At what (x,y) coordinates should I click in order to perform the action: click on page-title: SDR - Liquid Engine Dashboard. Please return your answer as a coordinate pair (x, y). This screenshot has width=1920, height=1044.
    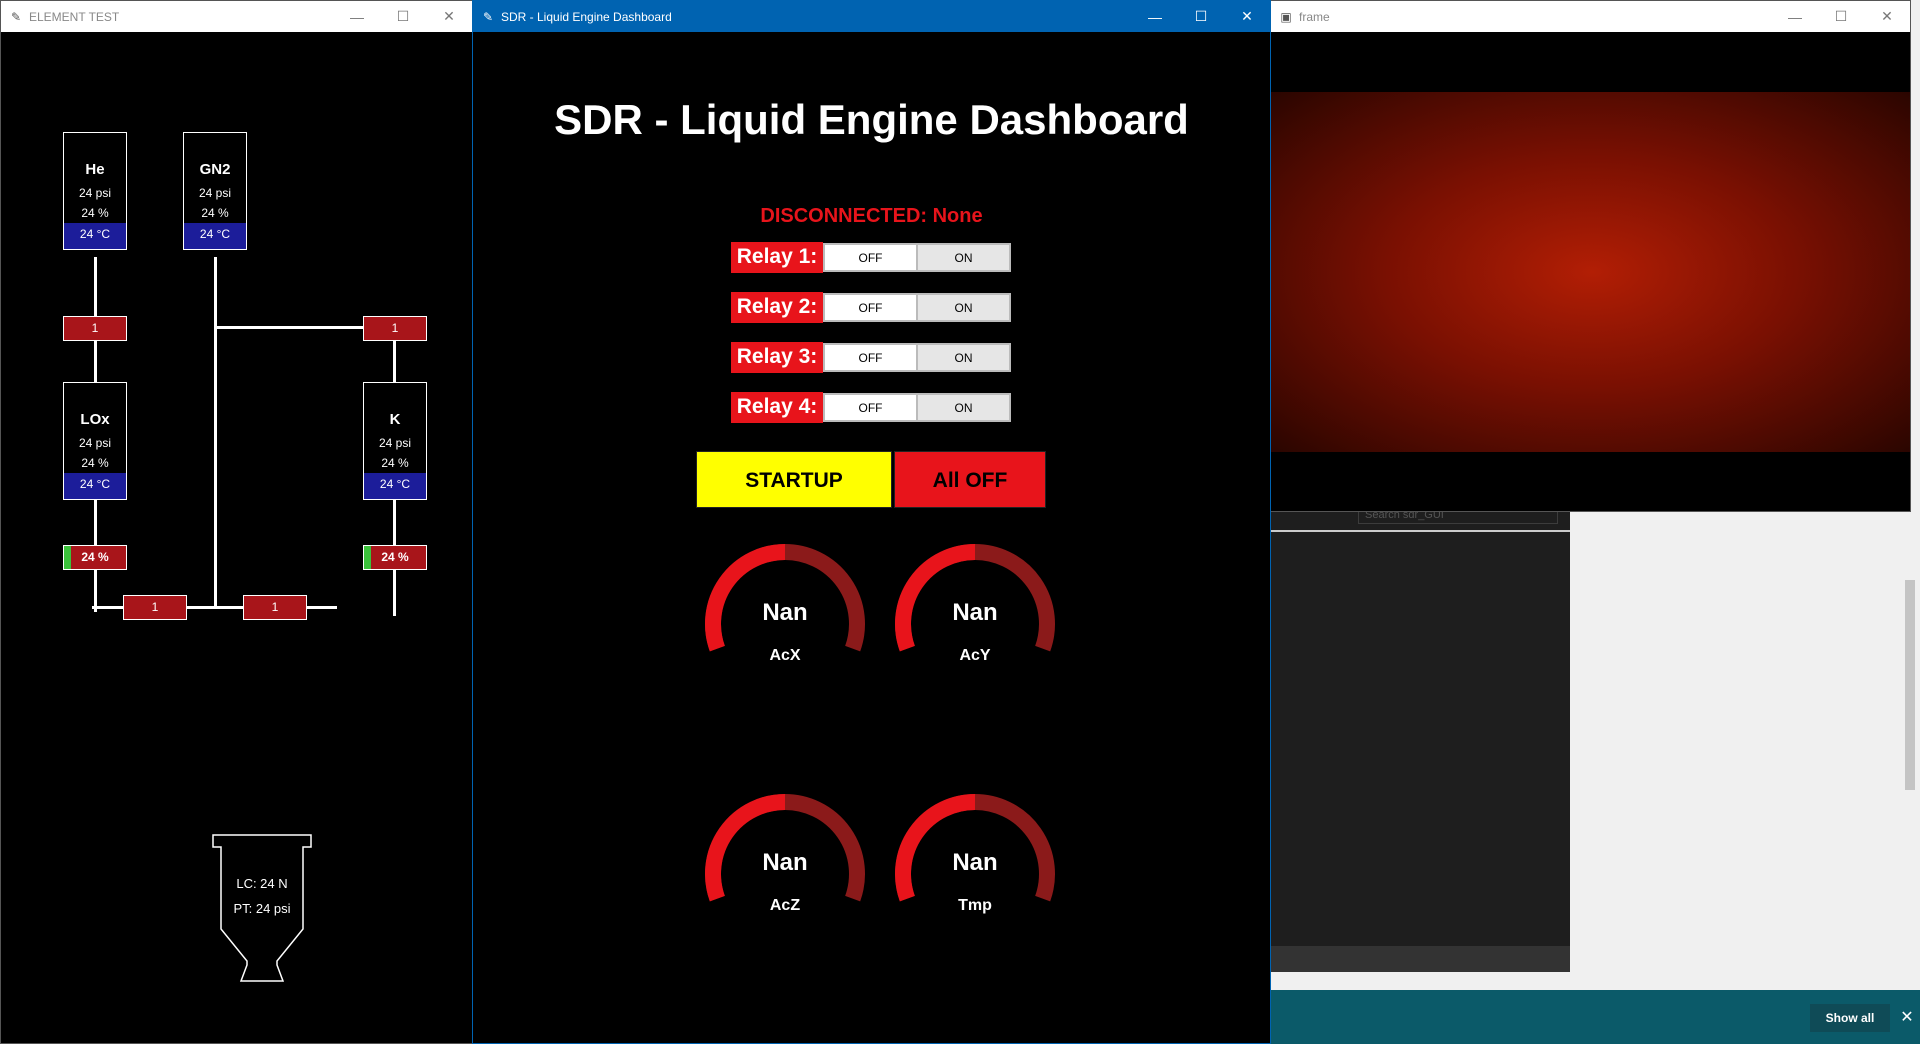
    Looking at the image, I should click on (871, 119).